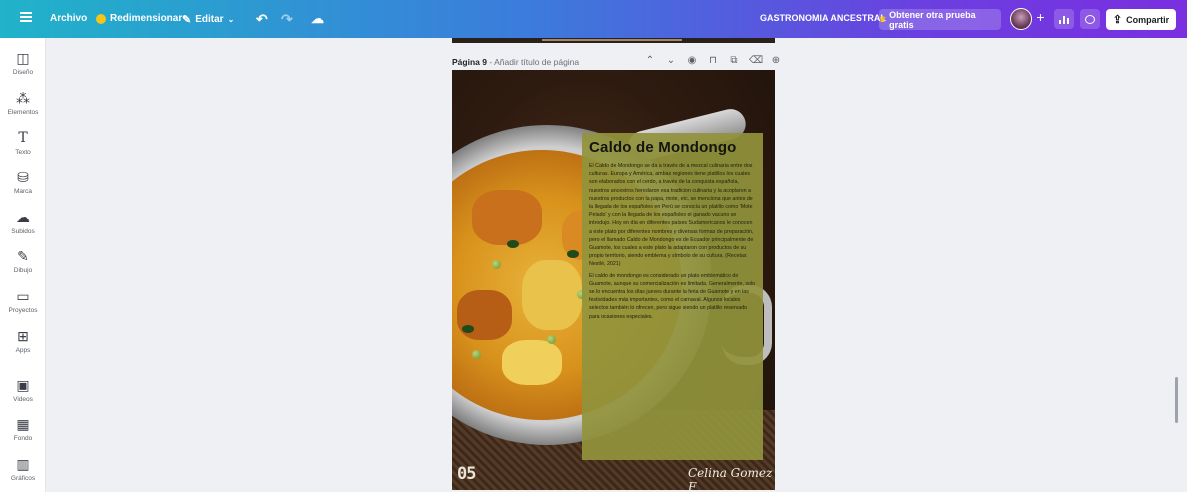 This screenshot has width=1187, height=492. I want to click on page-tools: ⌃ ⌄ ◉ ⊓ ⧉ ⌫ ⊕, so click(713, 60).